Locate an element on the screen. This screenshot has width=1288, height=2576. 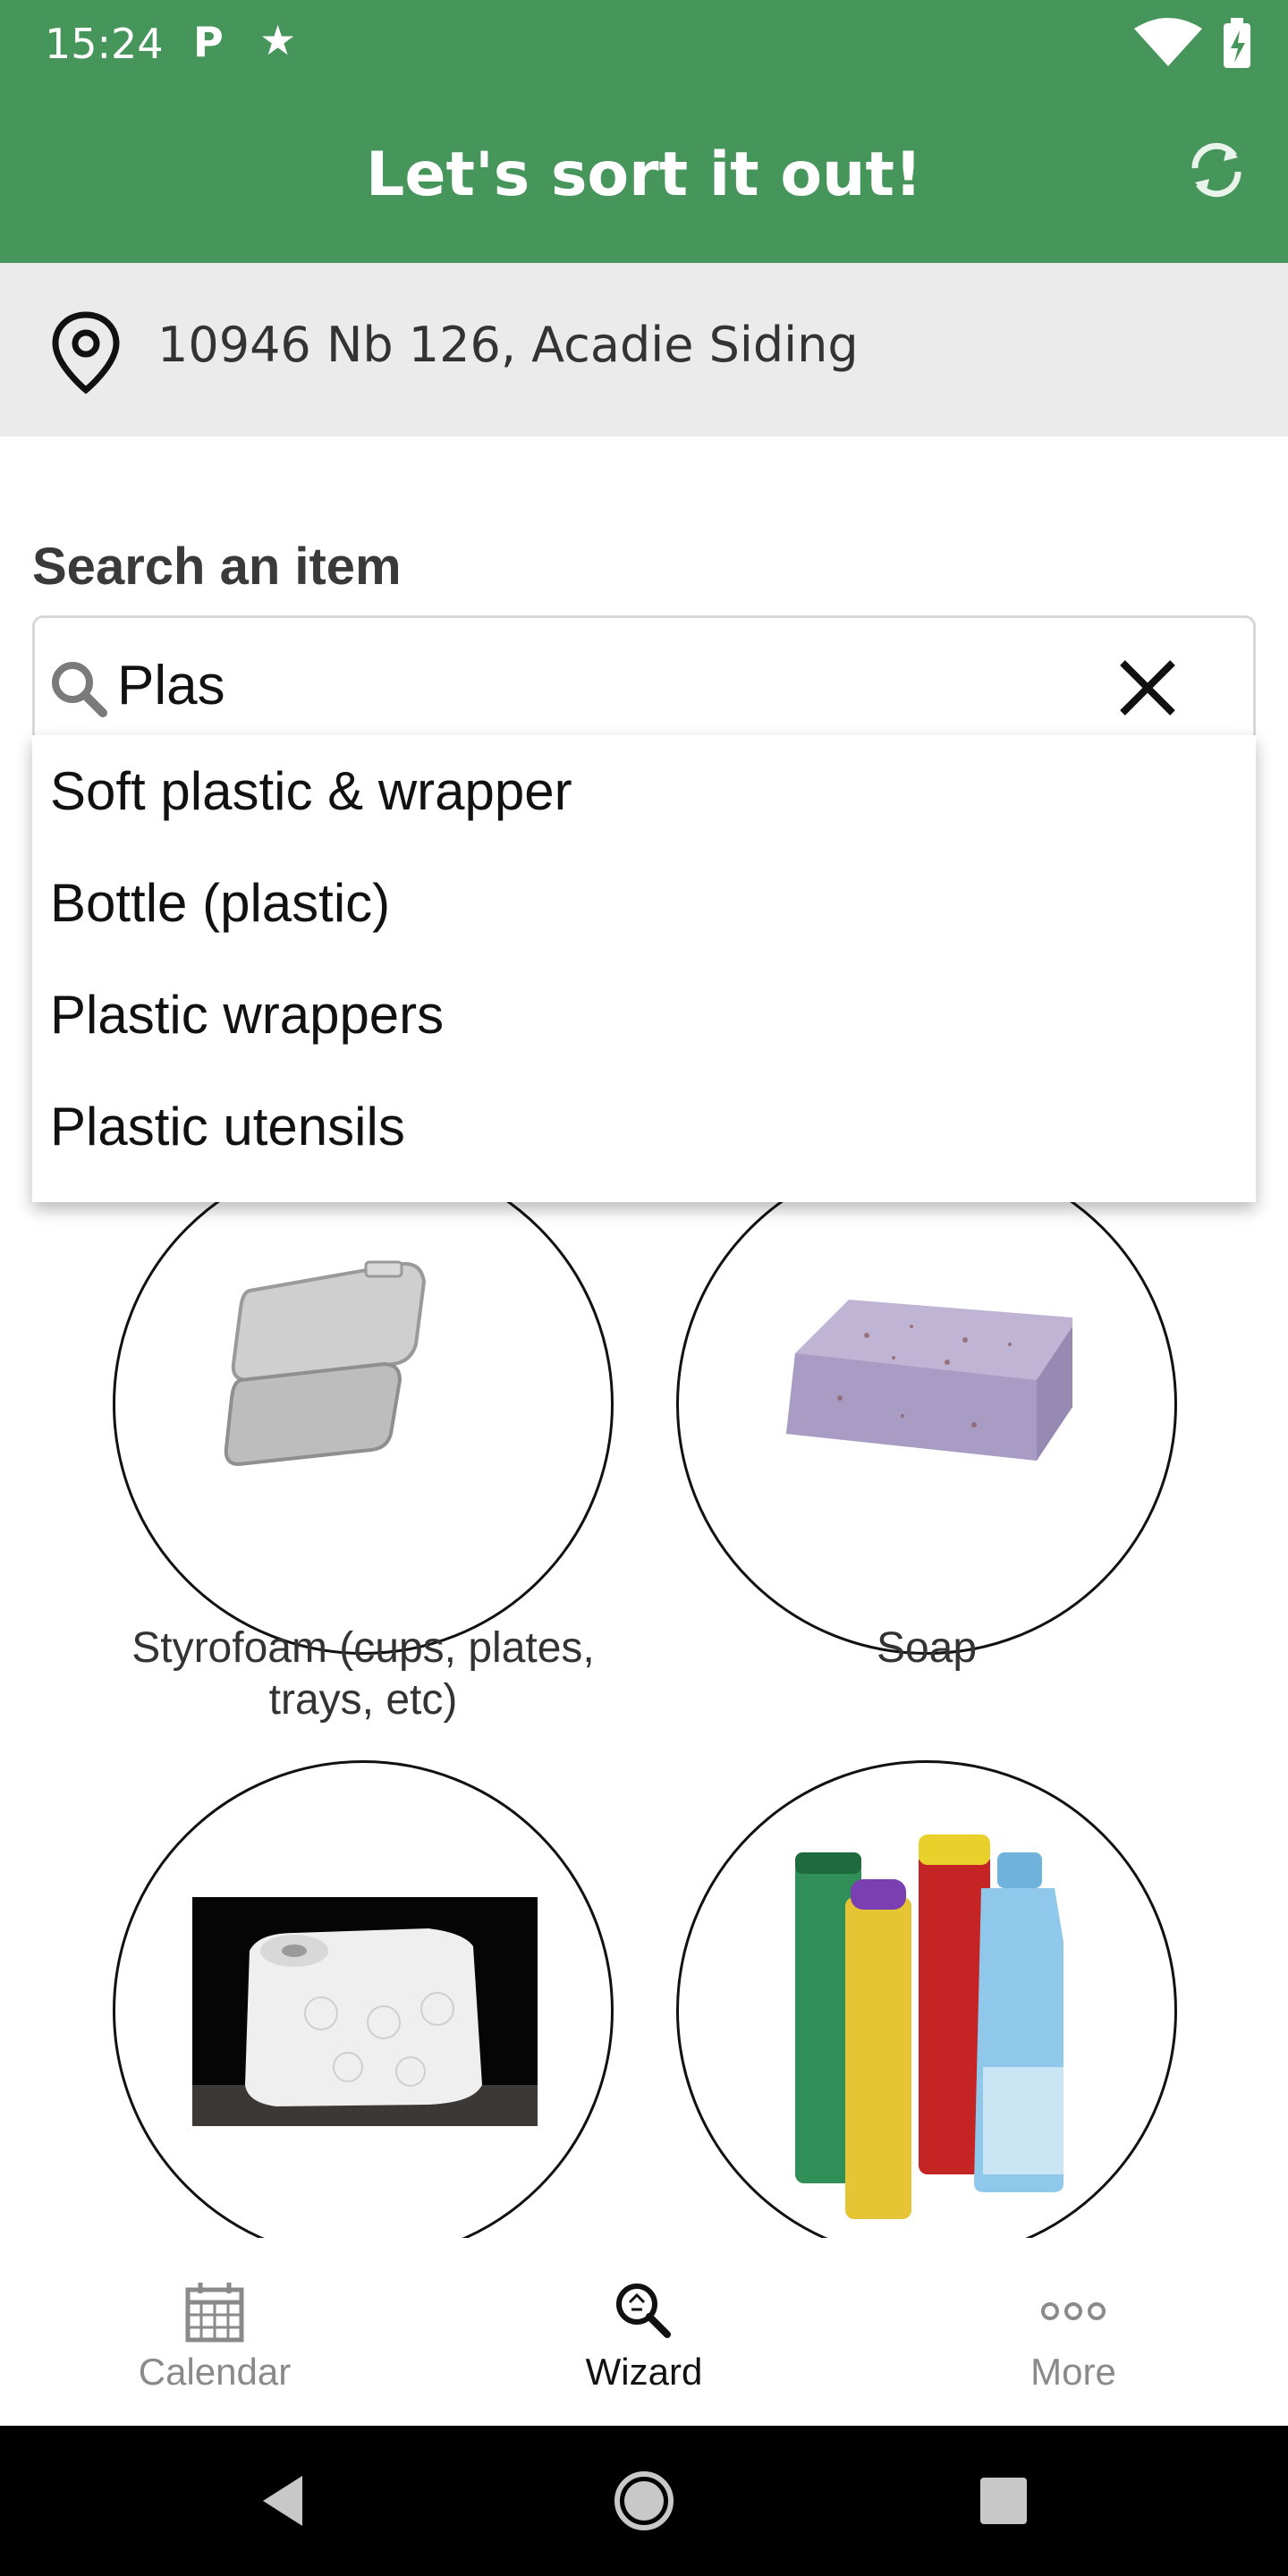
calendar-icon is located at coordinates (214, 2313).